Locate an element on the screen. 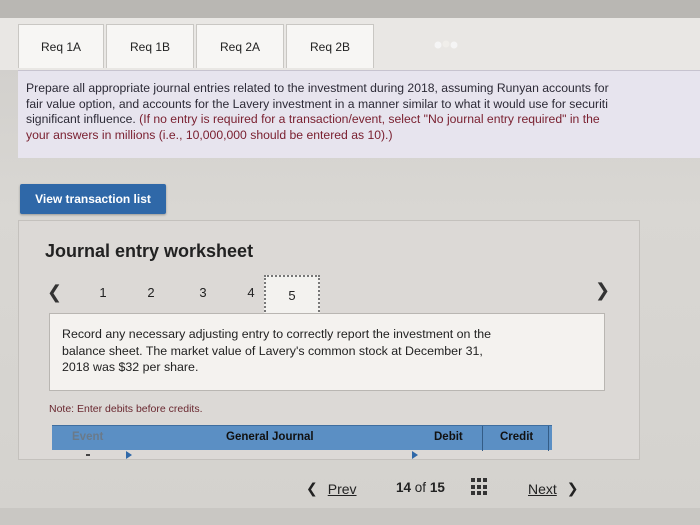 Image resolution: width=700 pixels, height=525 pixels. row-event-dash is located at coordinates (88, 455).